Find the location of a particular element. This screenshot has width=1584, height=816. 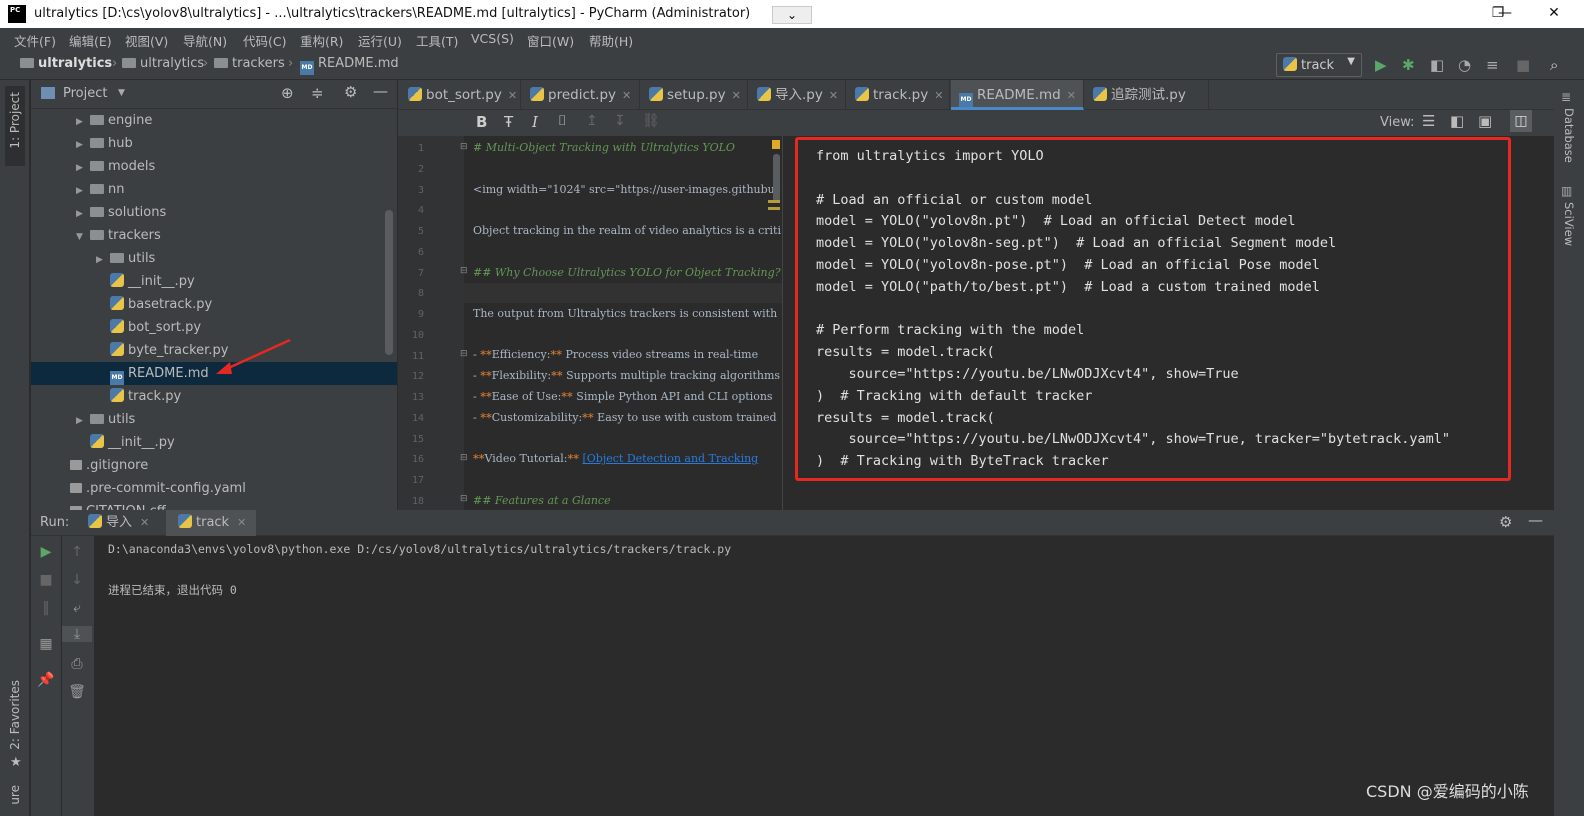

bold-button: B is located at coordinates (481, 122).